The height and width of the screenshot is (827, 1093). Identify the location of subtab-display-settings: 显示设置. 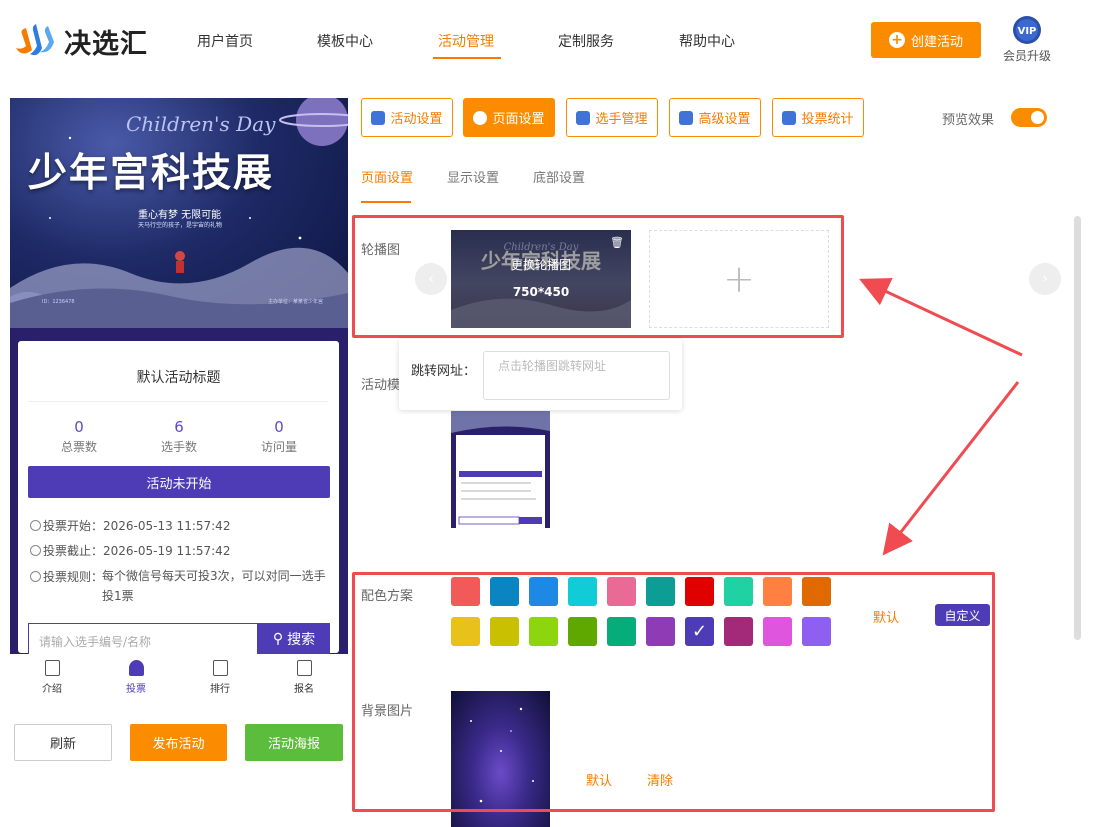
(473, 176).